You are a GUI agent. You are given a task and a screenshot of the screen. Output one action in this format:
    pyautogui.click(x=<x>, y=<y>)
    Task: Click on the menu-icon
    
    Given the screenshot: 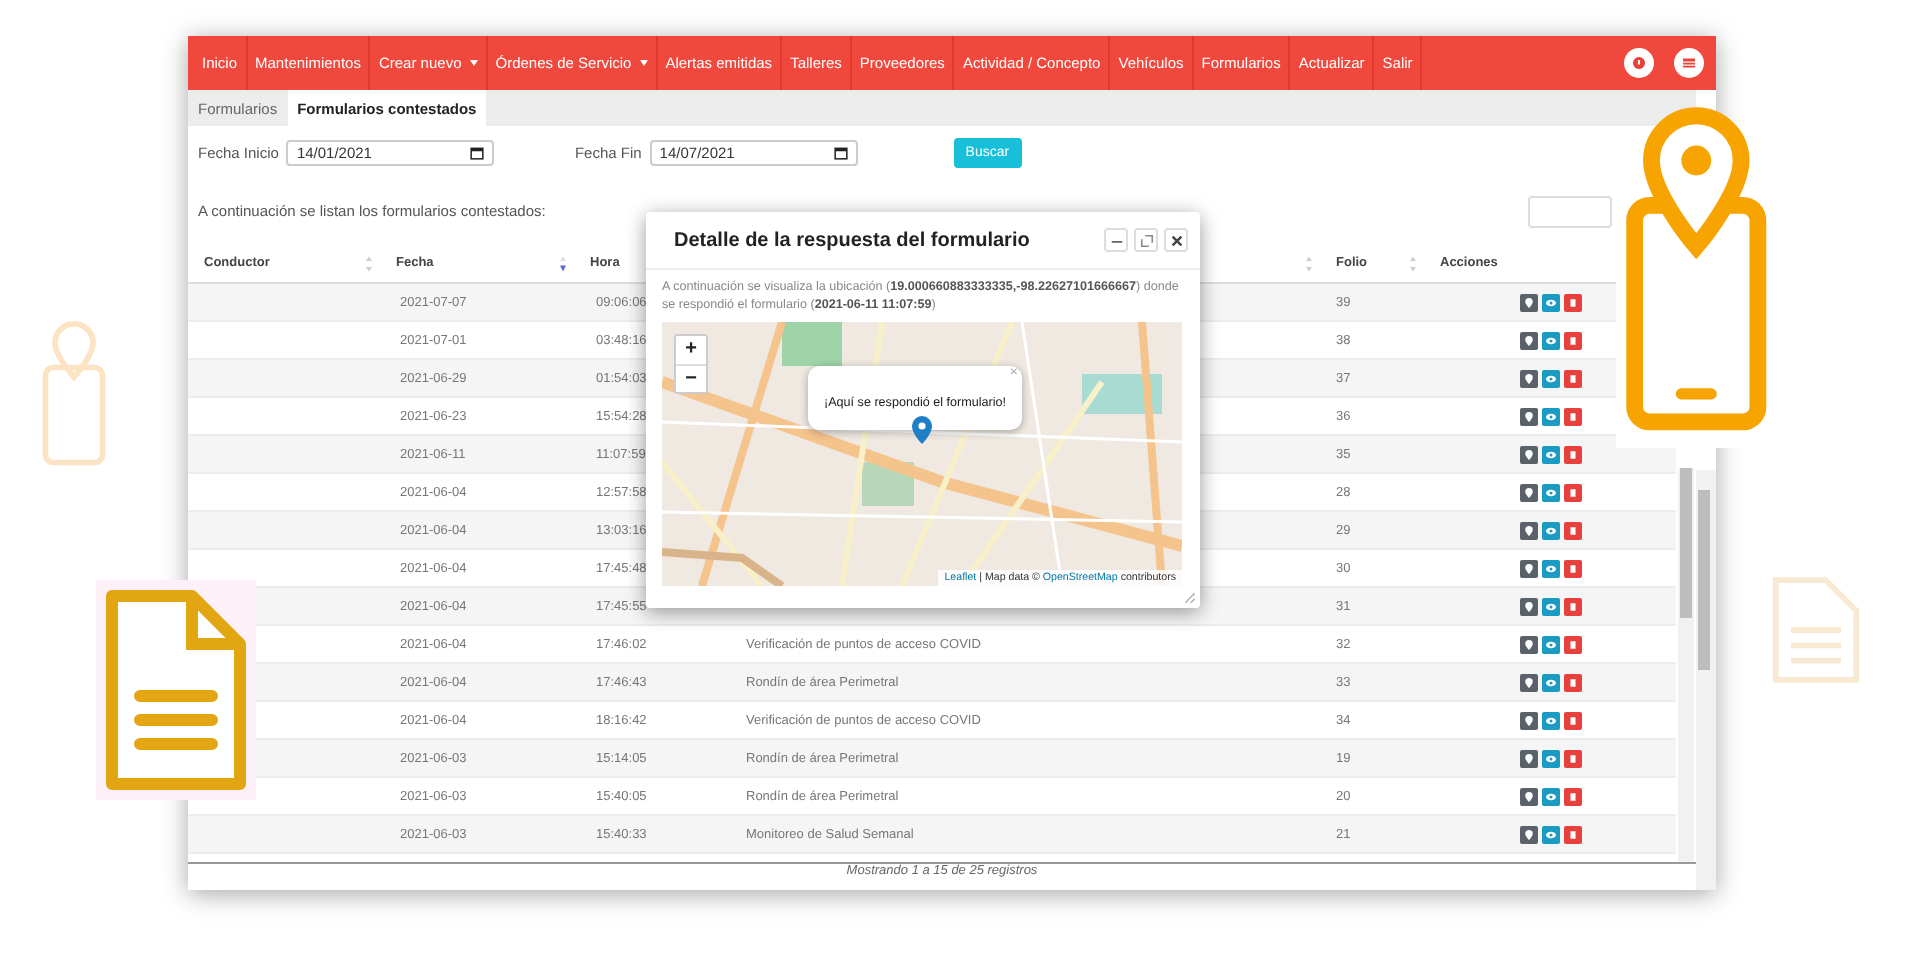 What is the action you would take?
    pyautogui.click(x=1689, y=63)
    